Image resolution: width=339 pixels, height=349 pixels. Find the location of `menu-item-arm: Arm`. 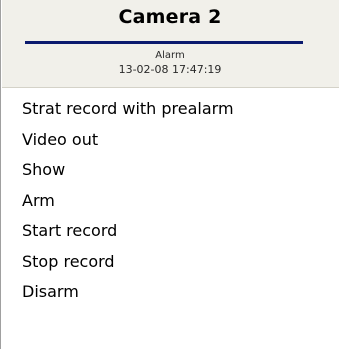

menu-item-arm: Arm is located at coordinates (170, 201).